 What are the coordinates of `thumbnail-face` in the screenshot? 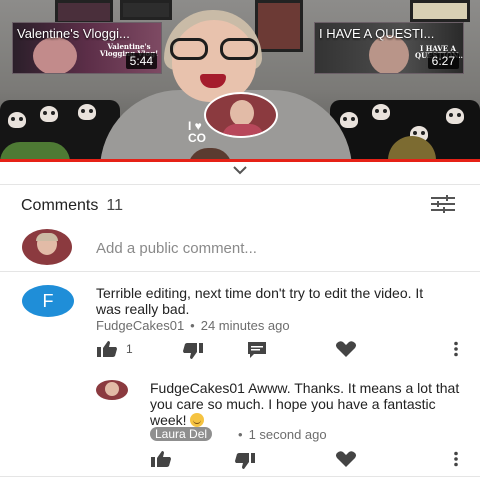 It's located at (55, 55).